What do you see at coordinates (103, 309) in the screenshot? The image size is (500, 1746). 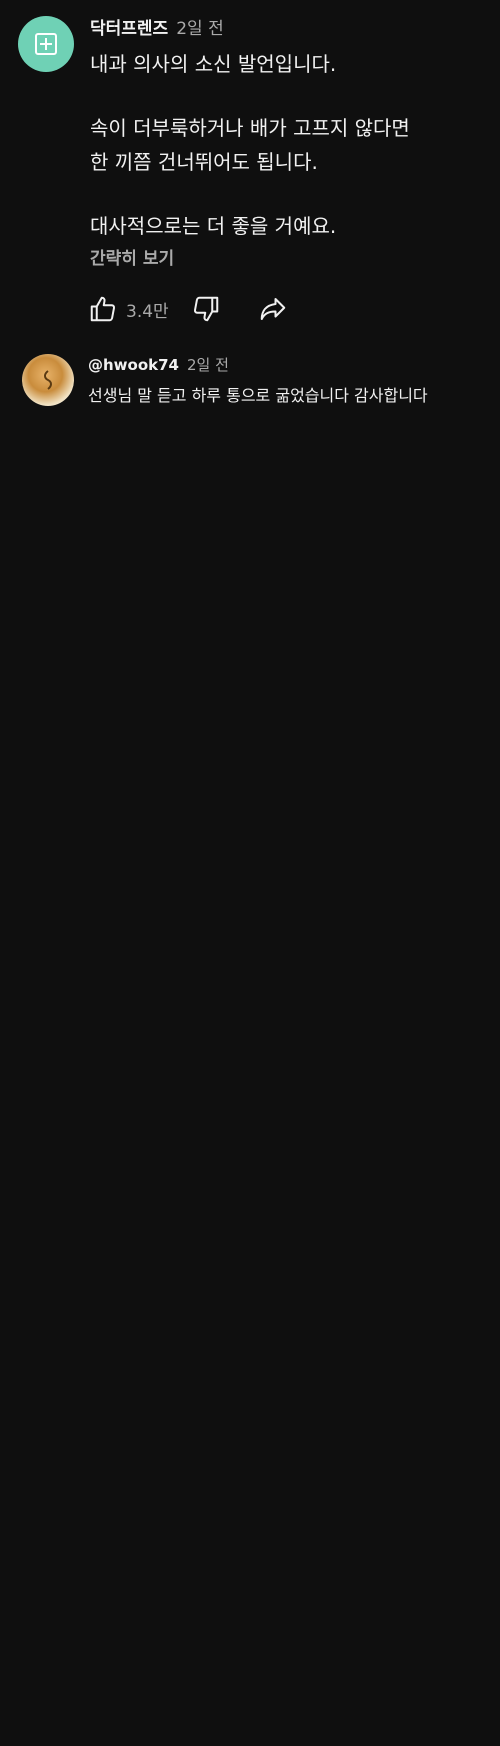 I see `thumb-up-icon` at bounding box center [103, 309].